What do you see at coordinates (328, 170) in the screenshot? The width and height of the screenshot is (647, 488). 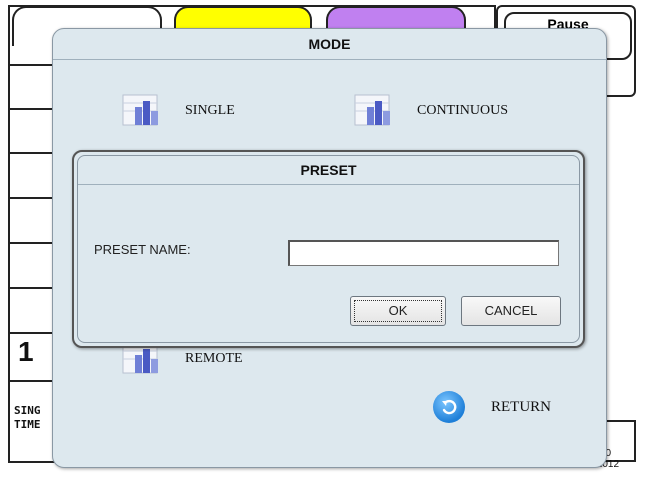 I see `preset-dialog-title: PRESET` at bounding box center [328, 170].